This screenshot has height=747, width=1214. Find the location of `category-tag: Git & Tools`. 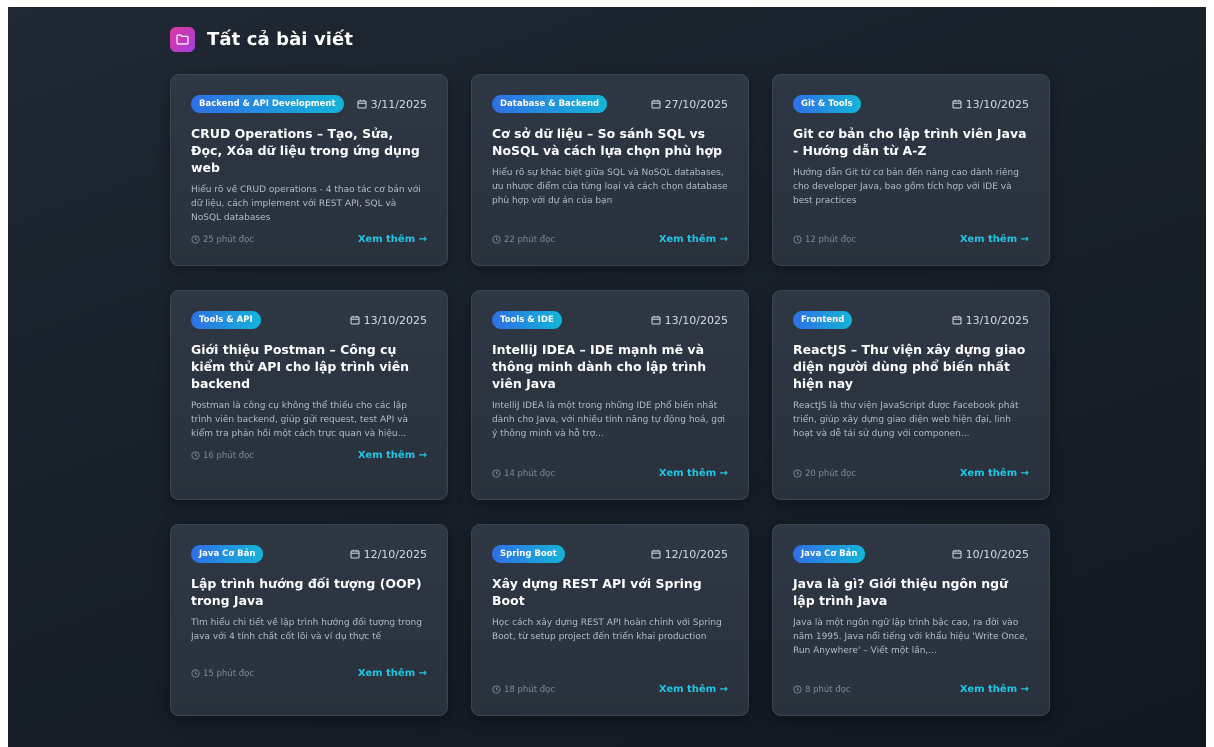

category-tag: Git & Tools is located at coordinates (827, 104).